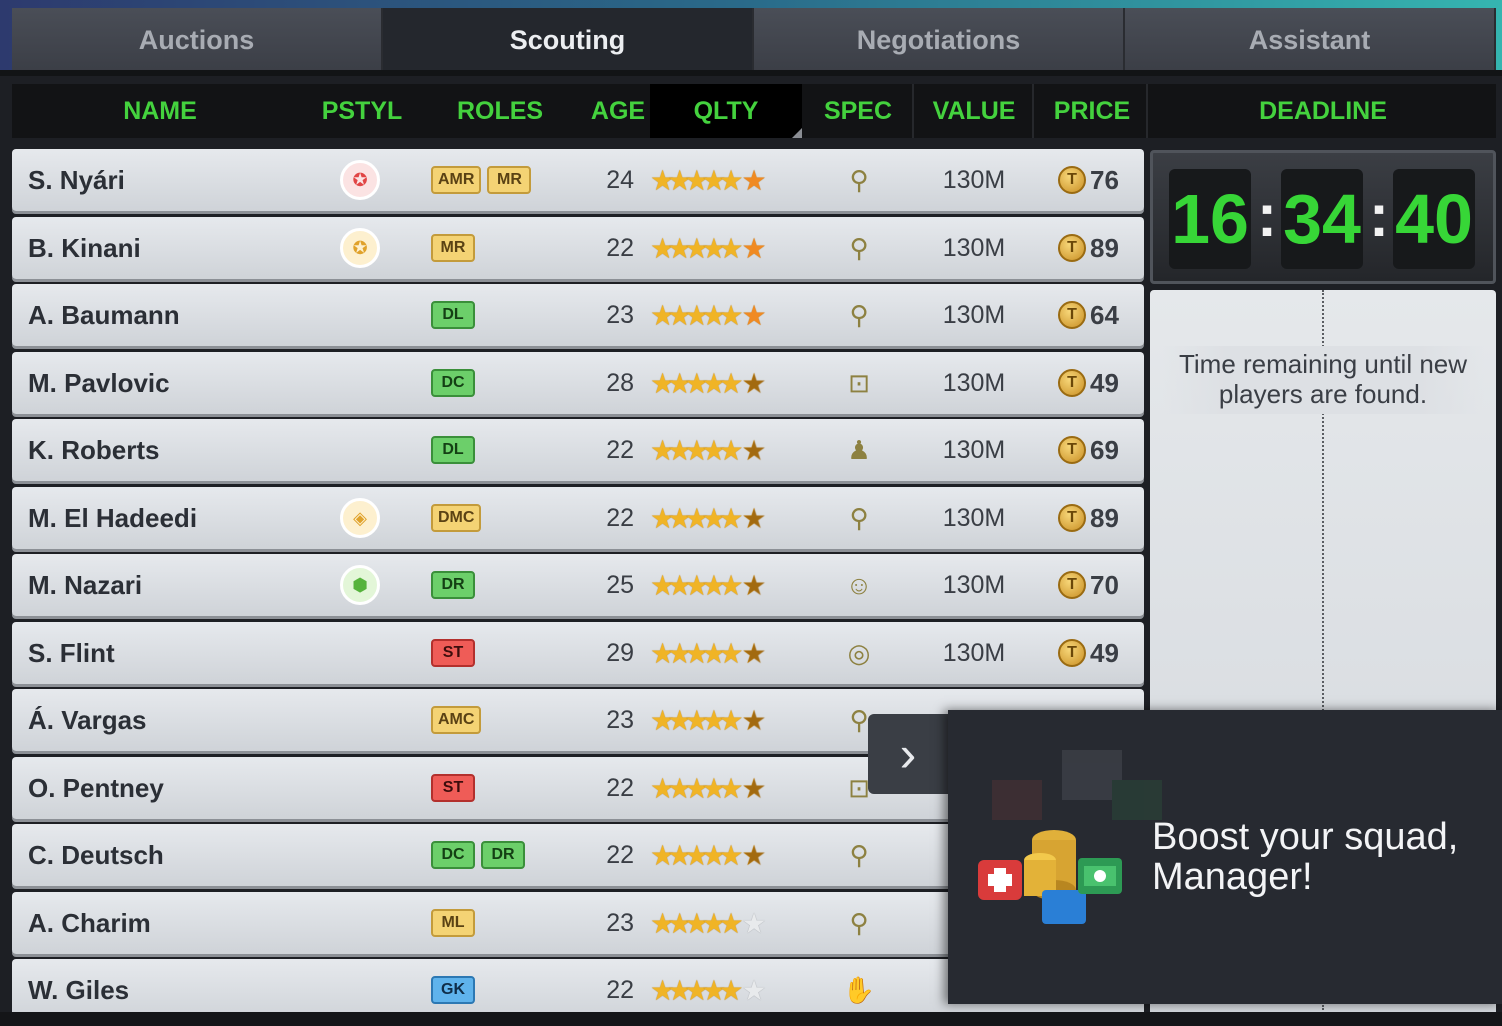 Image resolution: width=1502 pixels, height=1026 pixels. Describe the element at coordinates (1323, 111) in the screenshot. I see `header-deadline: DEADLINE` at that location.